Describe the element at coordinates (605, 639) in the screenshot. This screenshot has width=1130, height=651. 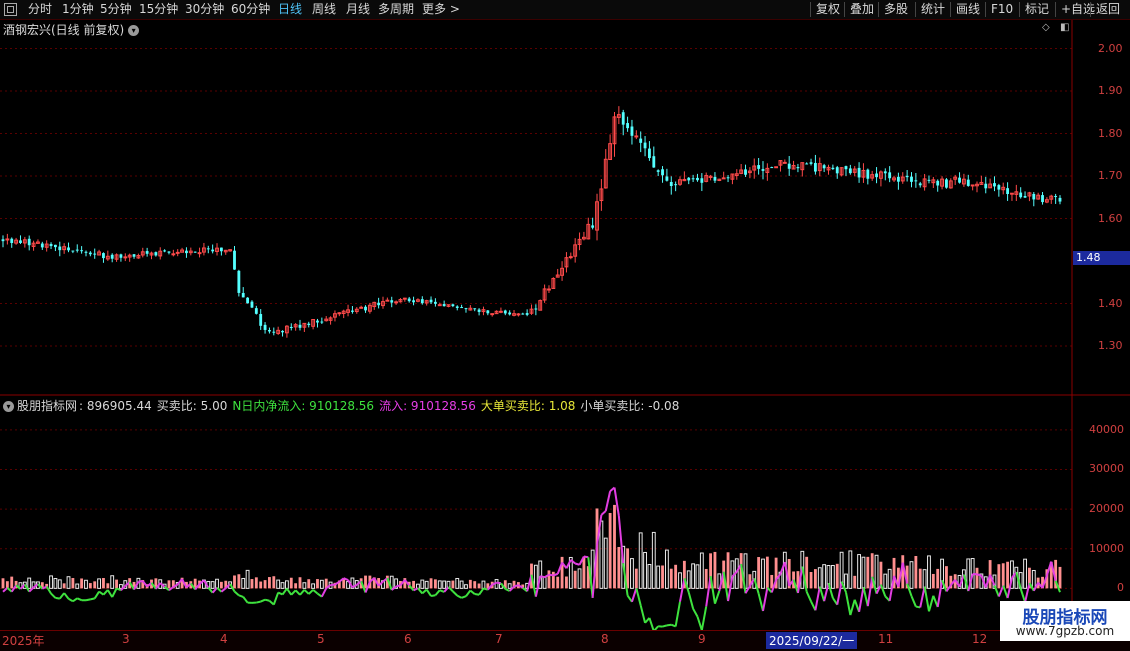
I see `date-label: 8` at that location.